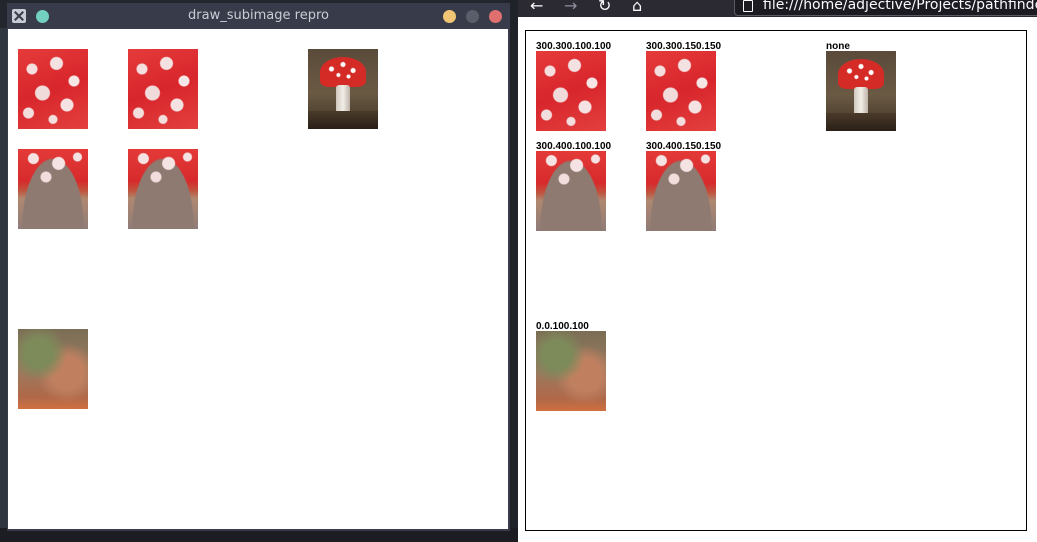 Image resolution: width=1037 pixels, height=542 pixels. Describe the element at coordinates (684, 146) in the screenshot. I see `tile-label: 300.400.150.150` at that location.